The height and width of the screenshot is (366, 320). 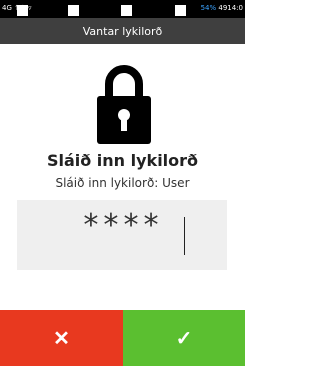 What do you see at coordinates (208, 8) in the screenshot?
I see `battery-level: 54%` at bounding box center [208, 8].